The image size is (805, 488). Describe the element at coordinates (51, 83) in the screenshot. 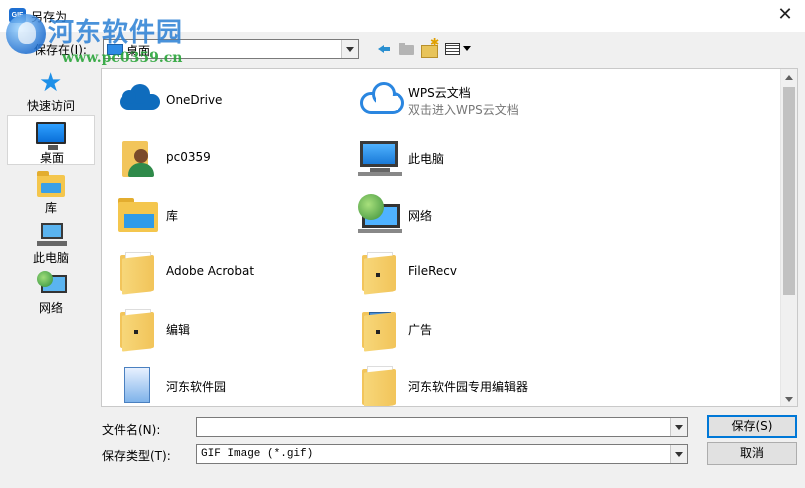

I see `star-icon: ★` at that location.